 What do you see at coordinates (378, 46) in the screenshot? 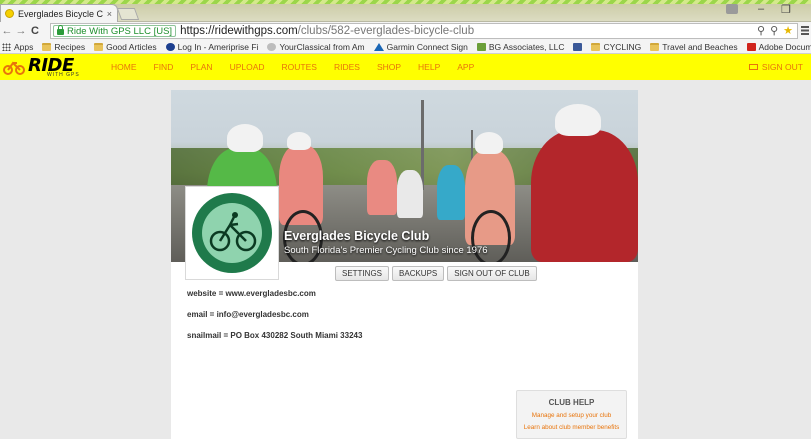
I see `triangle-icon` at bounding box center [378, 46].